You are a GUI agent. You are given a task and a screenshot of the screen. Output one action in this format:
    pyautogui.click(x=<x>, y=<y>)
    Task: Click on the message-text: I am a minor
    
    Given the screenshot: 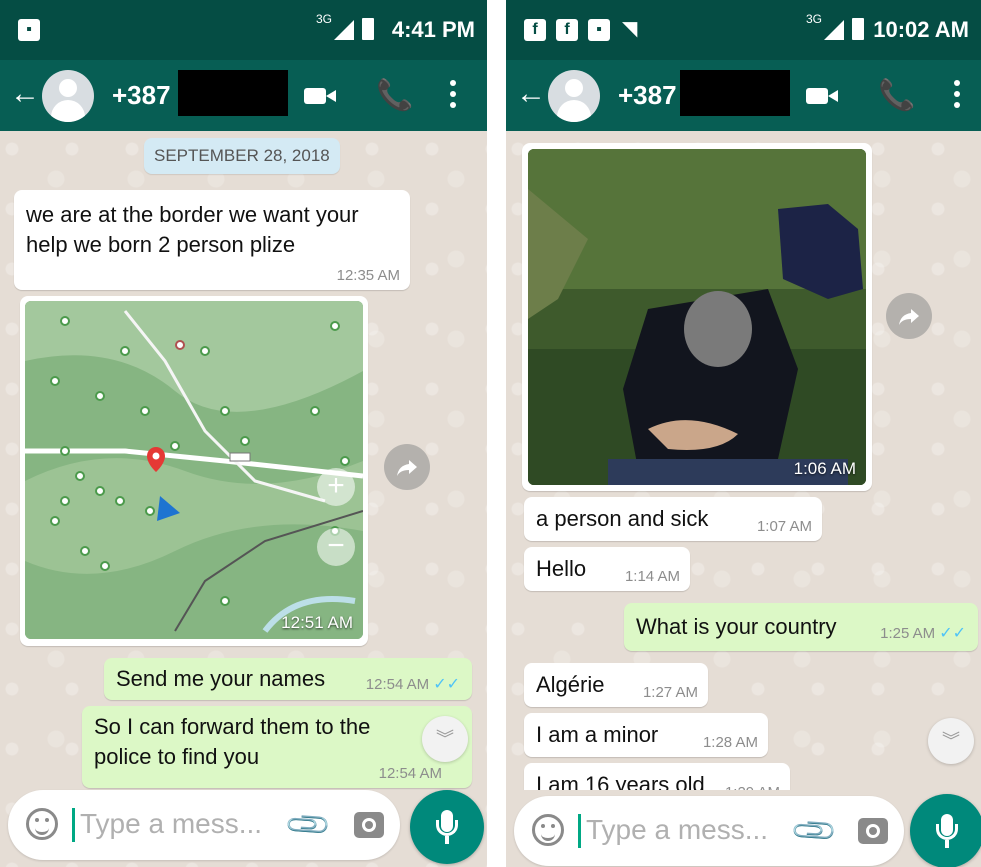 What is the action you would take?
    pyautogui.click(x=597, y=734)
    